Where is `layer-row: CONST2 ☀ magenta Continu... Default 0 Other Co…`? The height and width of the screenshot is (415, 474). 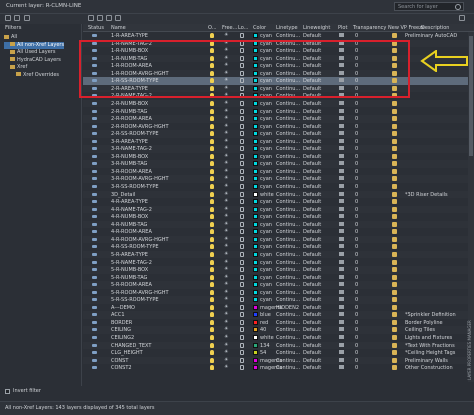 layer-row: CONST2 ☀ magenta Continu... Default 0 Other Co… is located at coordinates (278, 368).